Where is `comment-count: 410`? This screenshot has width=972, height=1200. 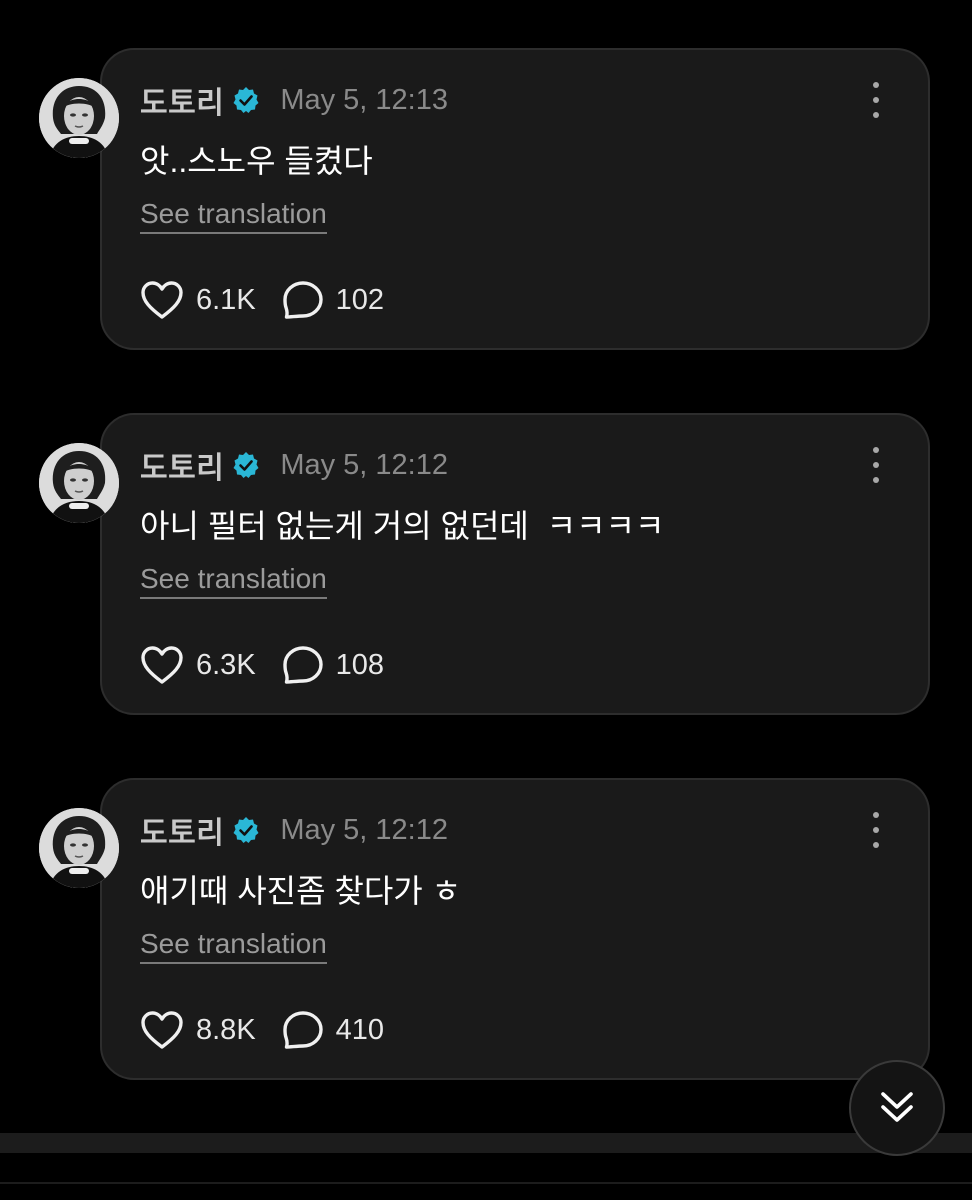
comment-count: 410 is located at coordinates (360, 1029).